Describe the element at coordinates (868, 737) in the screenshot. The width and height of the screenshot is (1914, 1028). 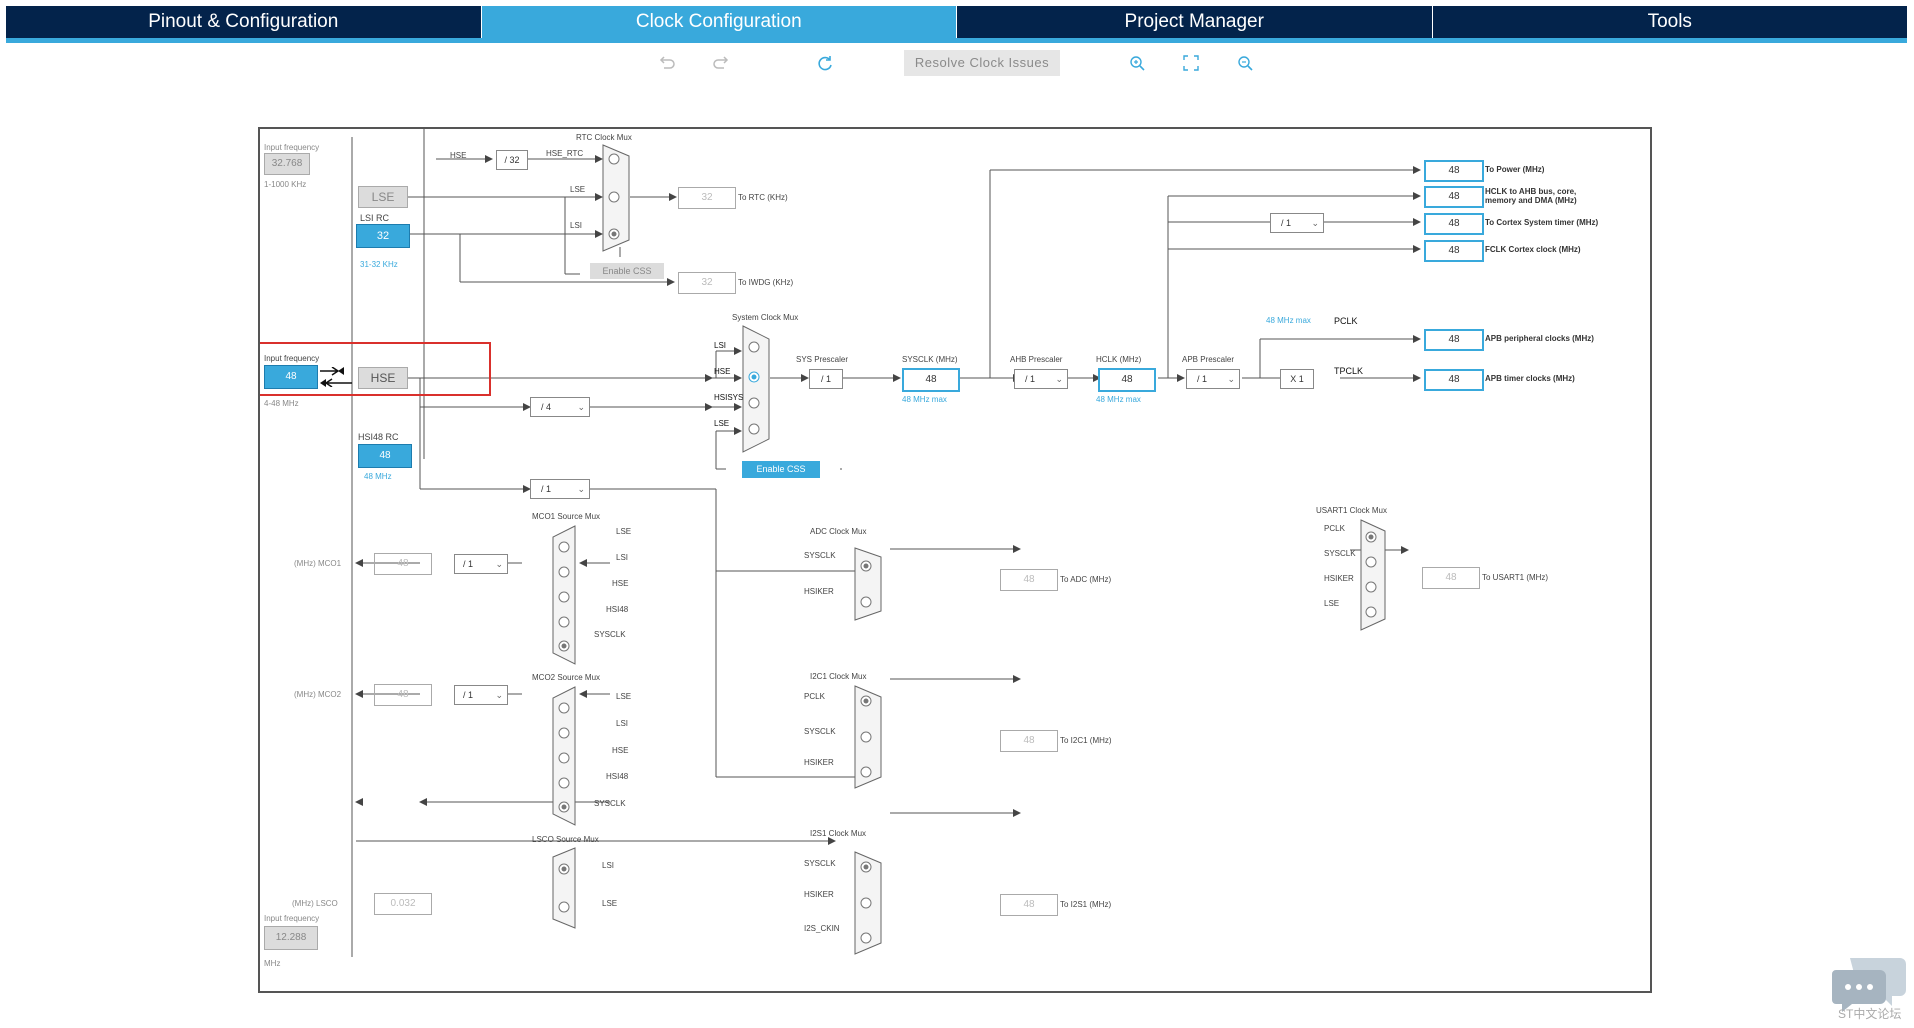
I see `i2c1-clock-mux` at that location.